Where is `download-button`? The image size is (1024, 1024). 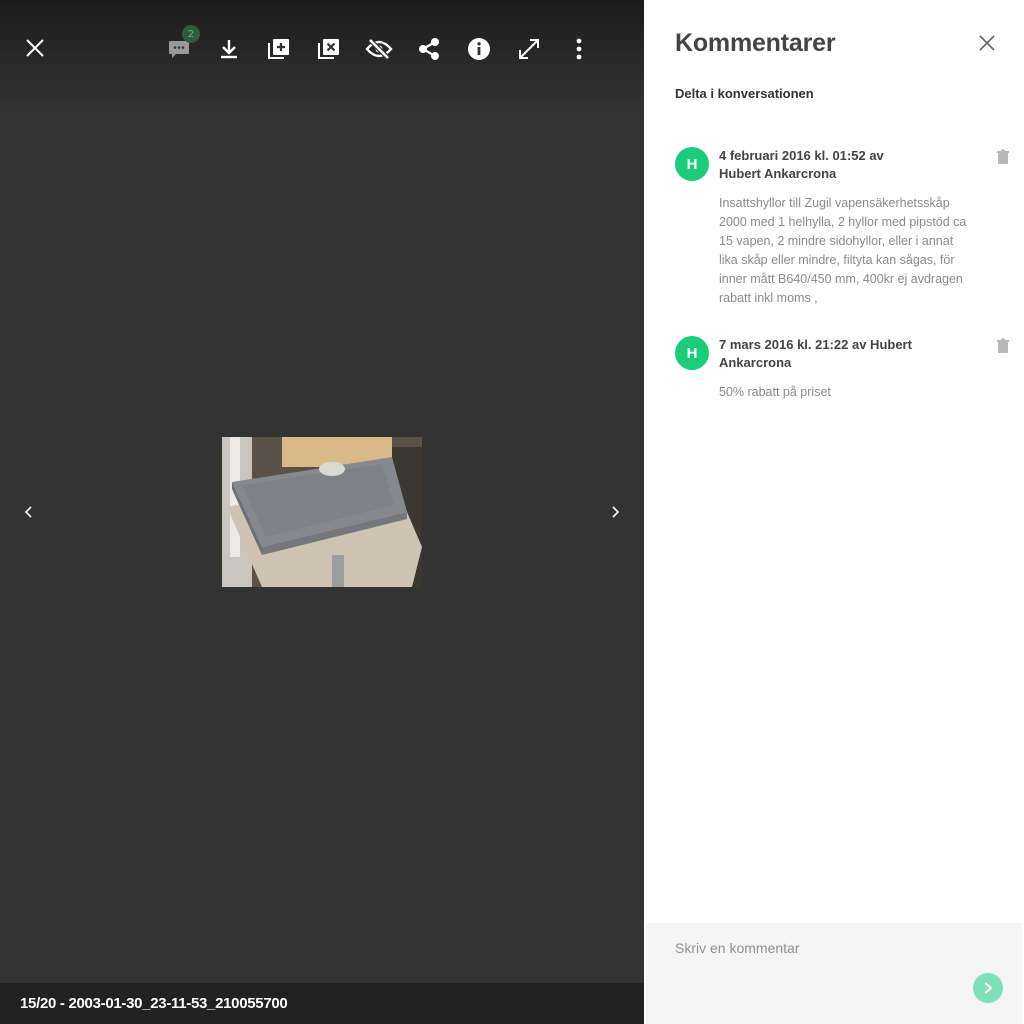
download-button is located at coordinates (229, 49).